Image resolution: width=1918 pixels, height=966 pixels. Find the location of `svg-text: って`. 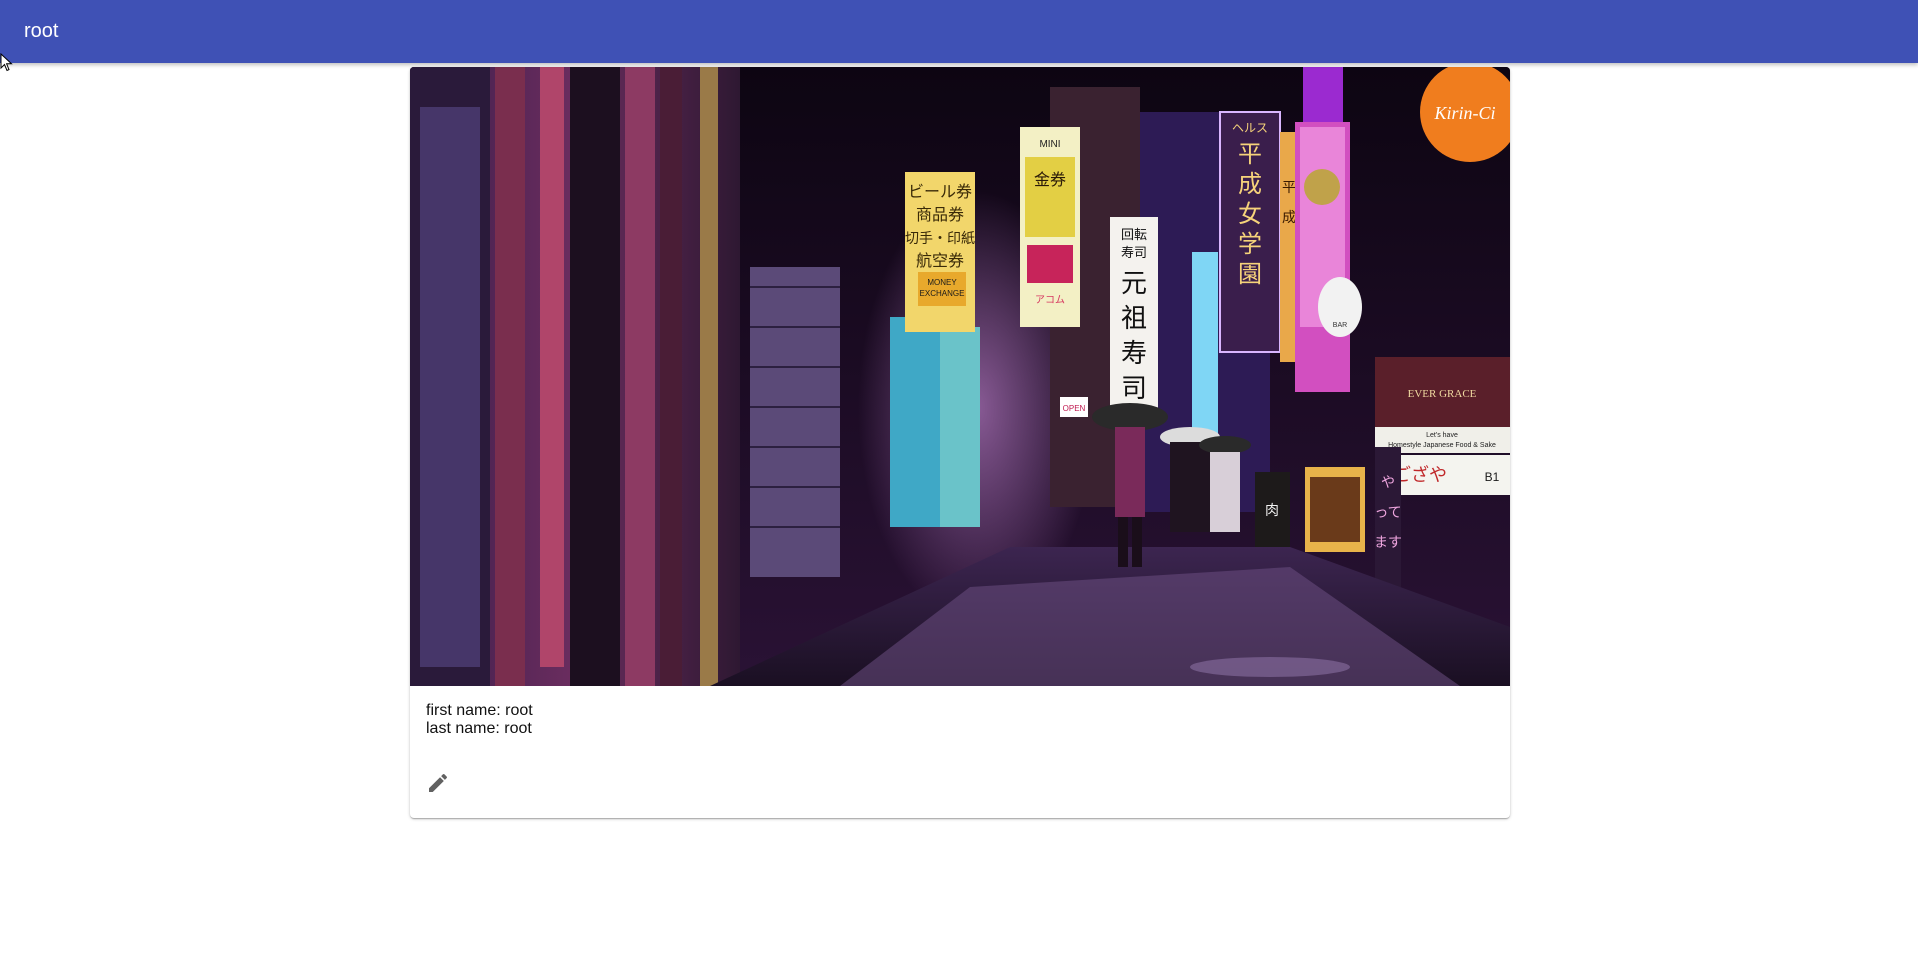

svg-text: って is located at coordinates (1387, 512).